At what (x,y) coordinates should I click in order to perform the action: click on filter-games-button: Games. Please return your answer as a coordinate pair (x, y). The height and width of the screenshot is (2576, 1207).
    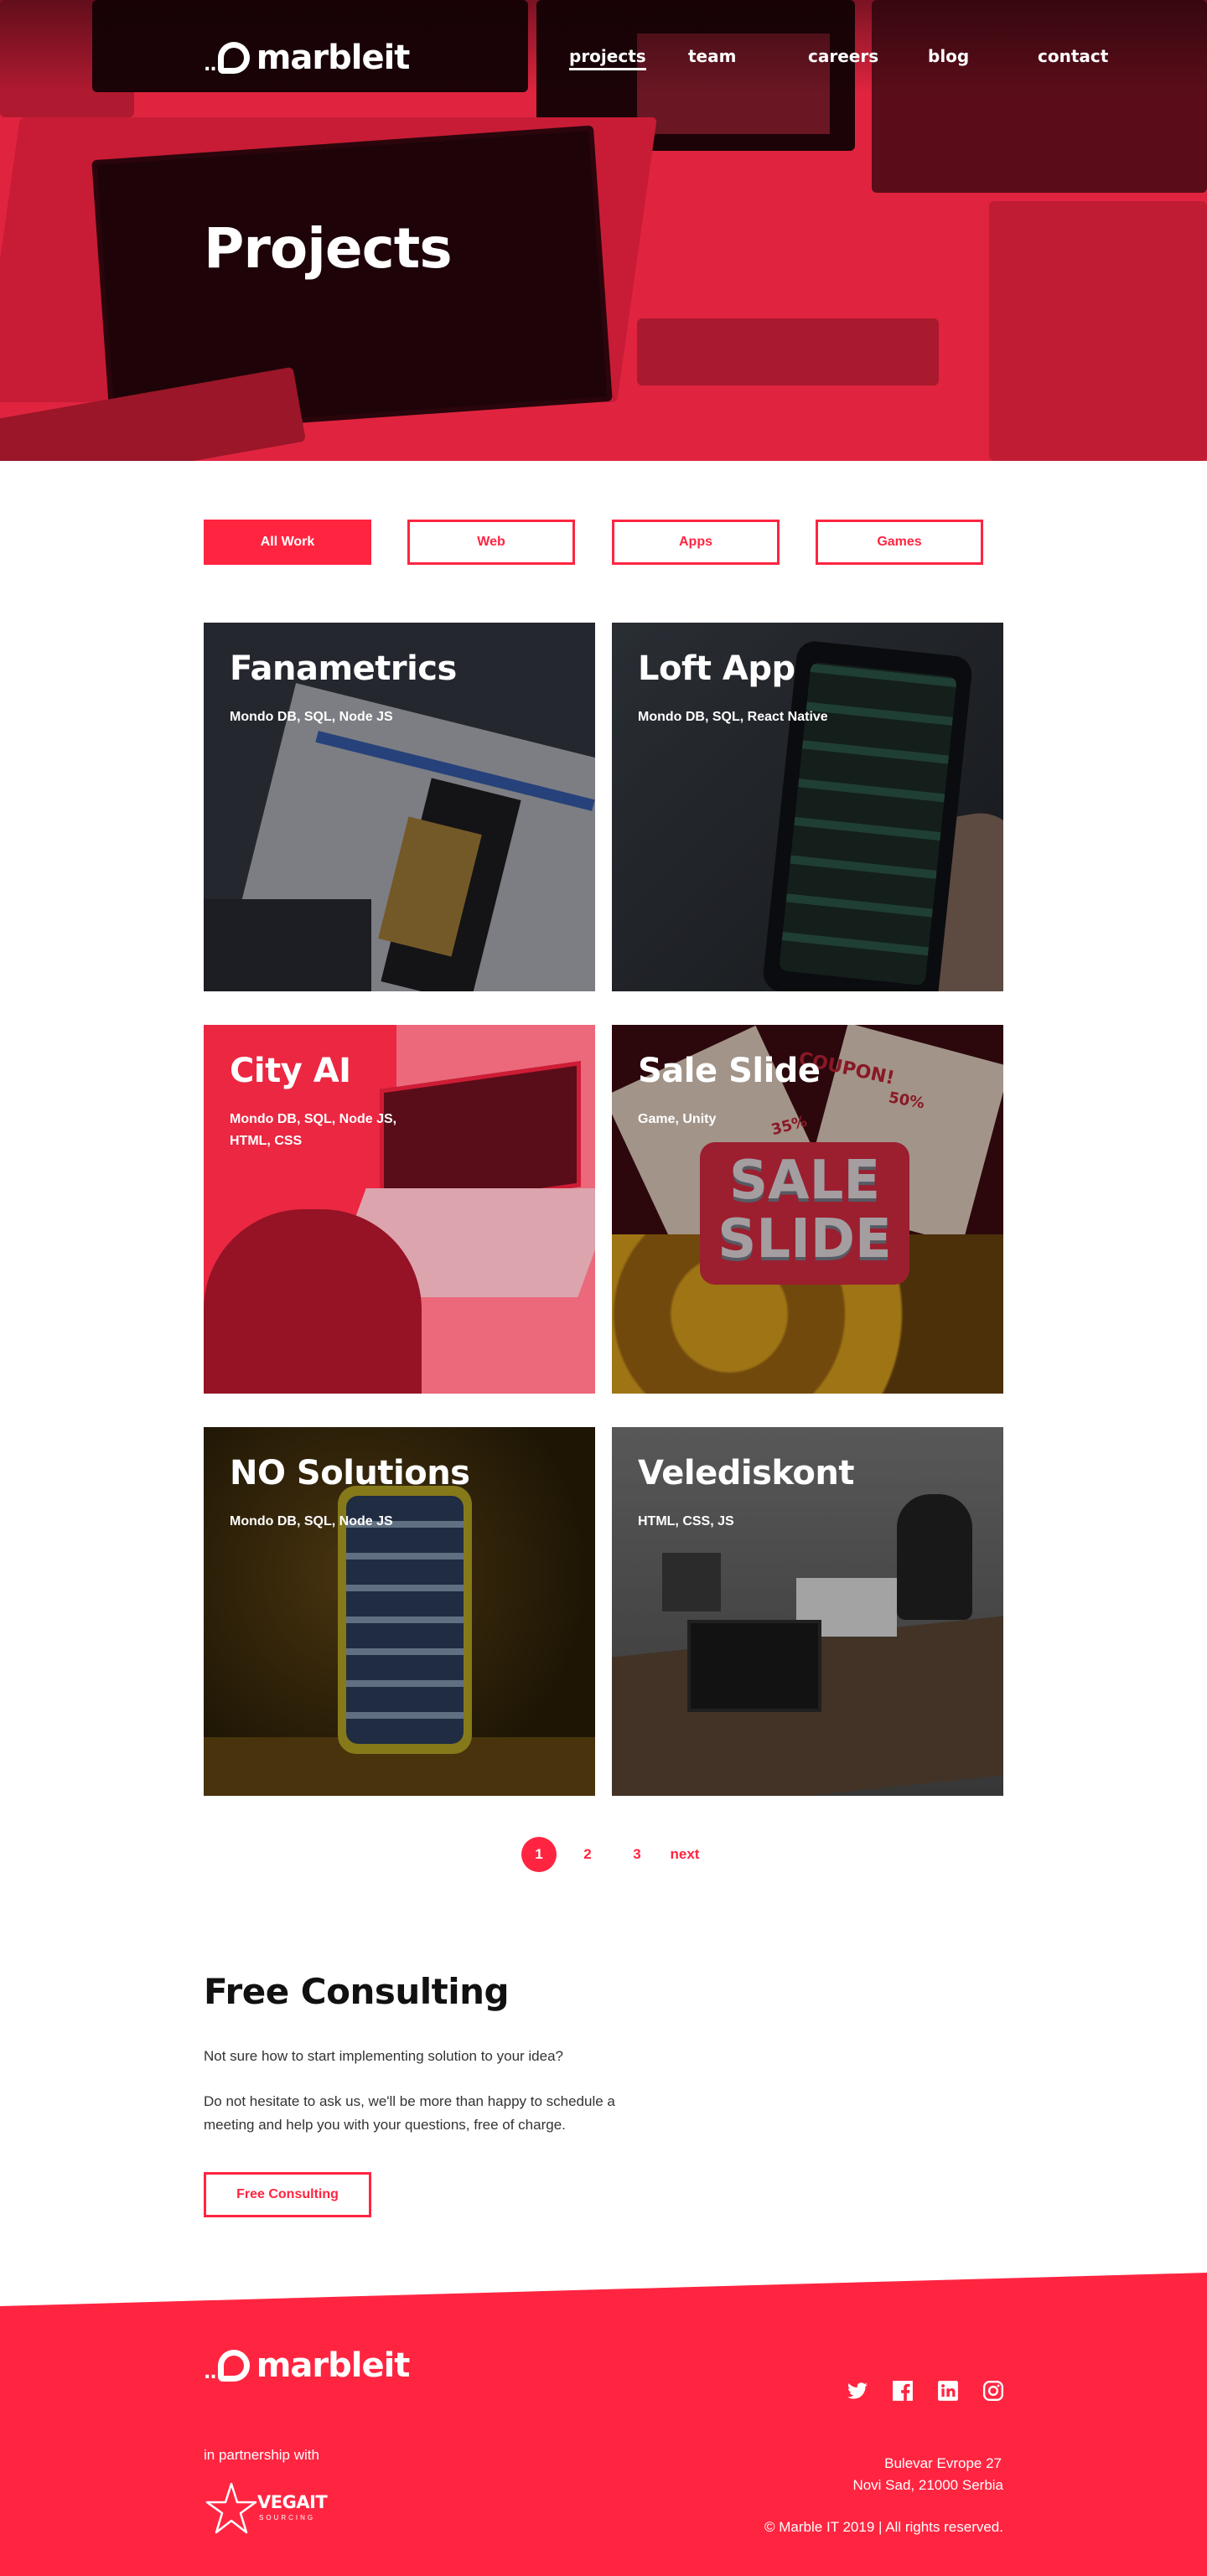
    Looking at the image, I should click on (900, 542).